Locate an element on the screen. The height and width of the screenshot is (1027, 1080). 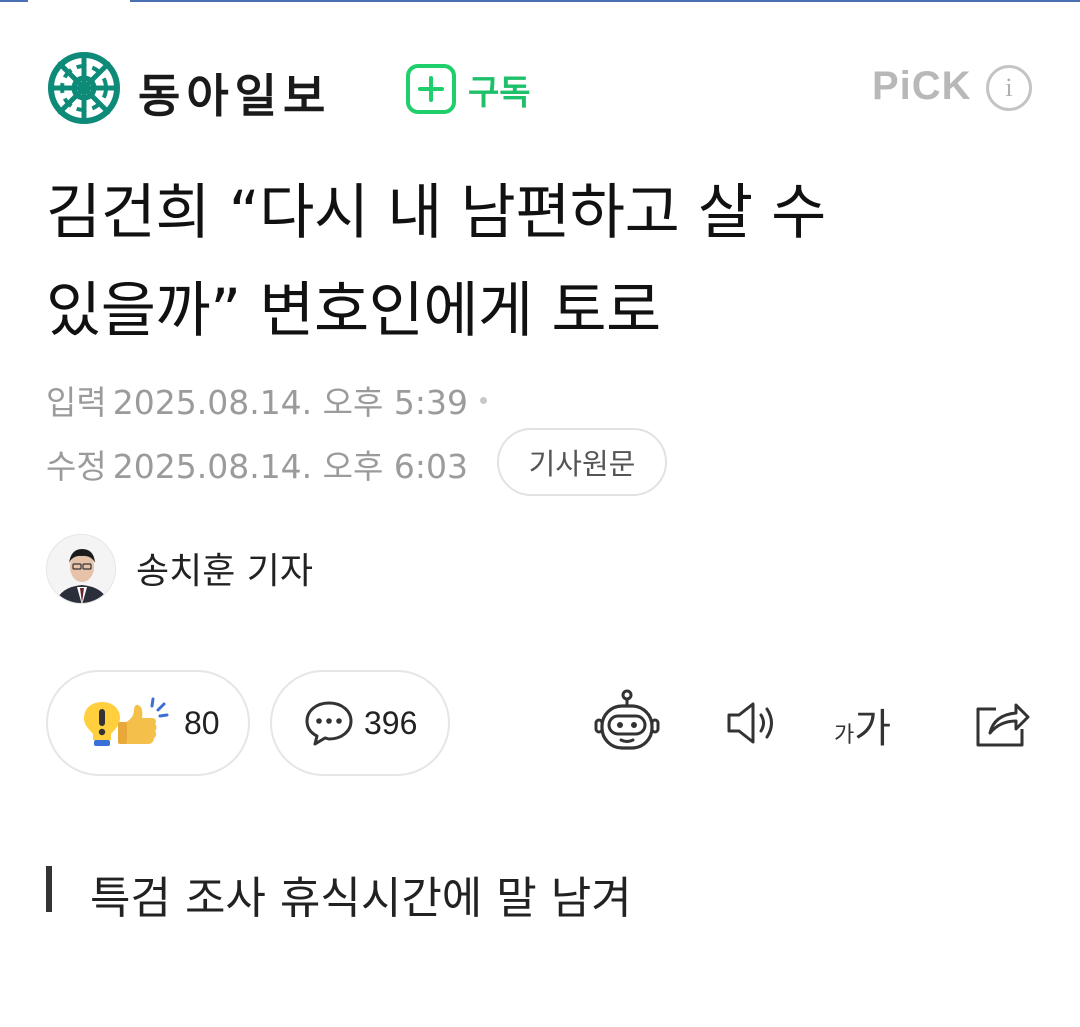
article-subtitle: 특검 조사 휴식시간에 말 남겨 is located at coordinates (361, 898).